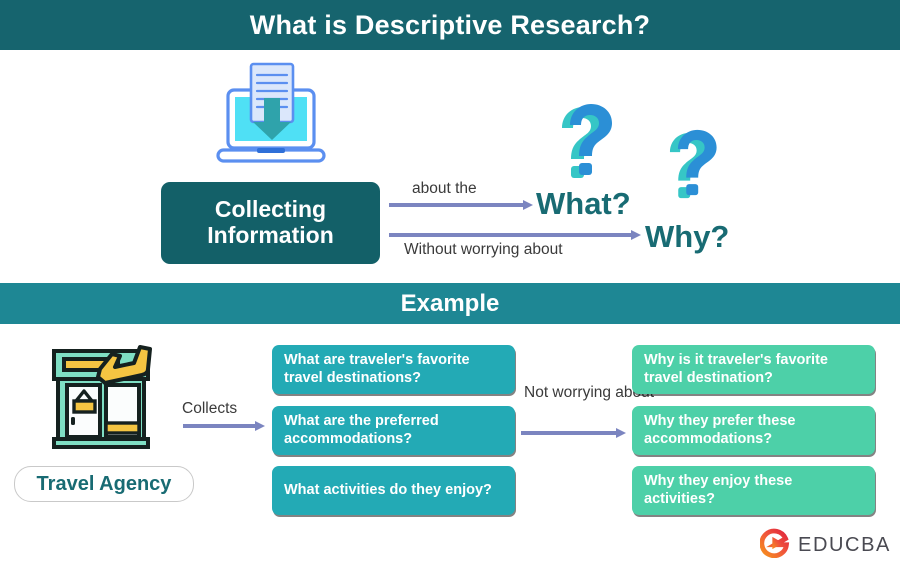 This screenshot has height=570, width=900. Describe the element at coordinates (270, 235) in the screenshot. I see `collecting-line-2: Information` at that location.